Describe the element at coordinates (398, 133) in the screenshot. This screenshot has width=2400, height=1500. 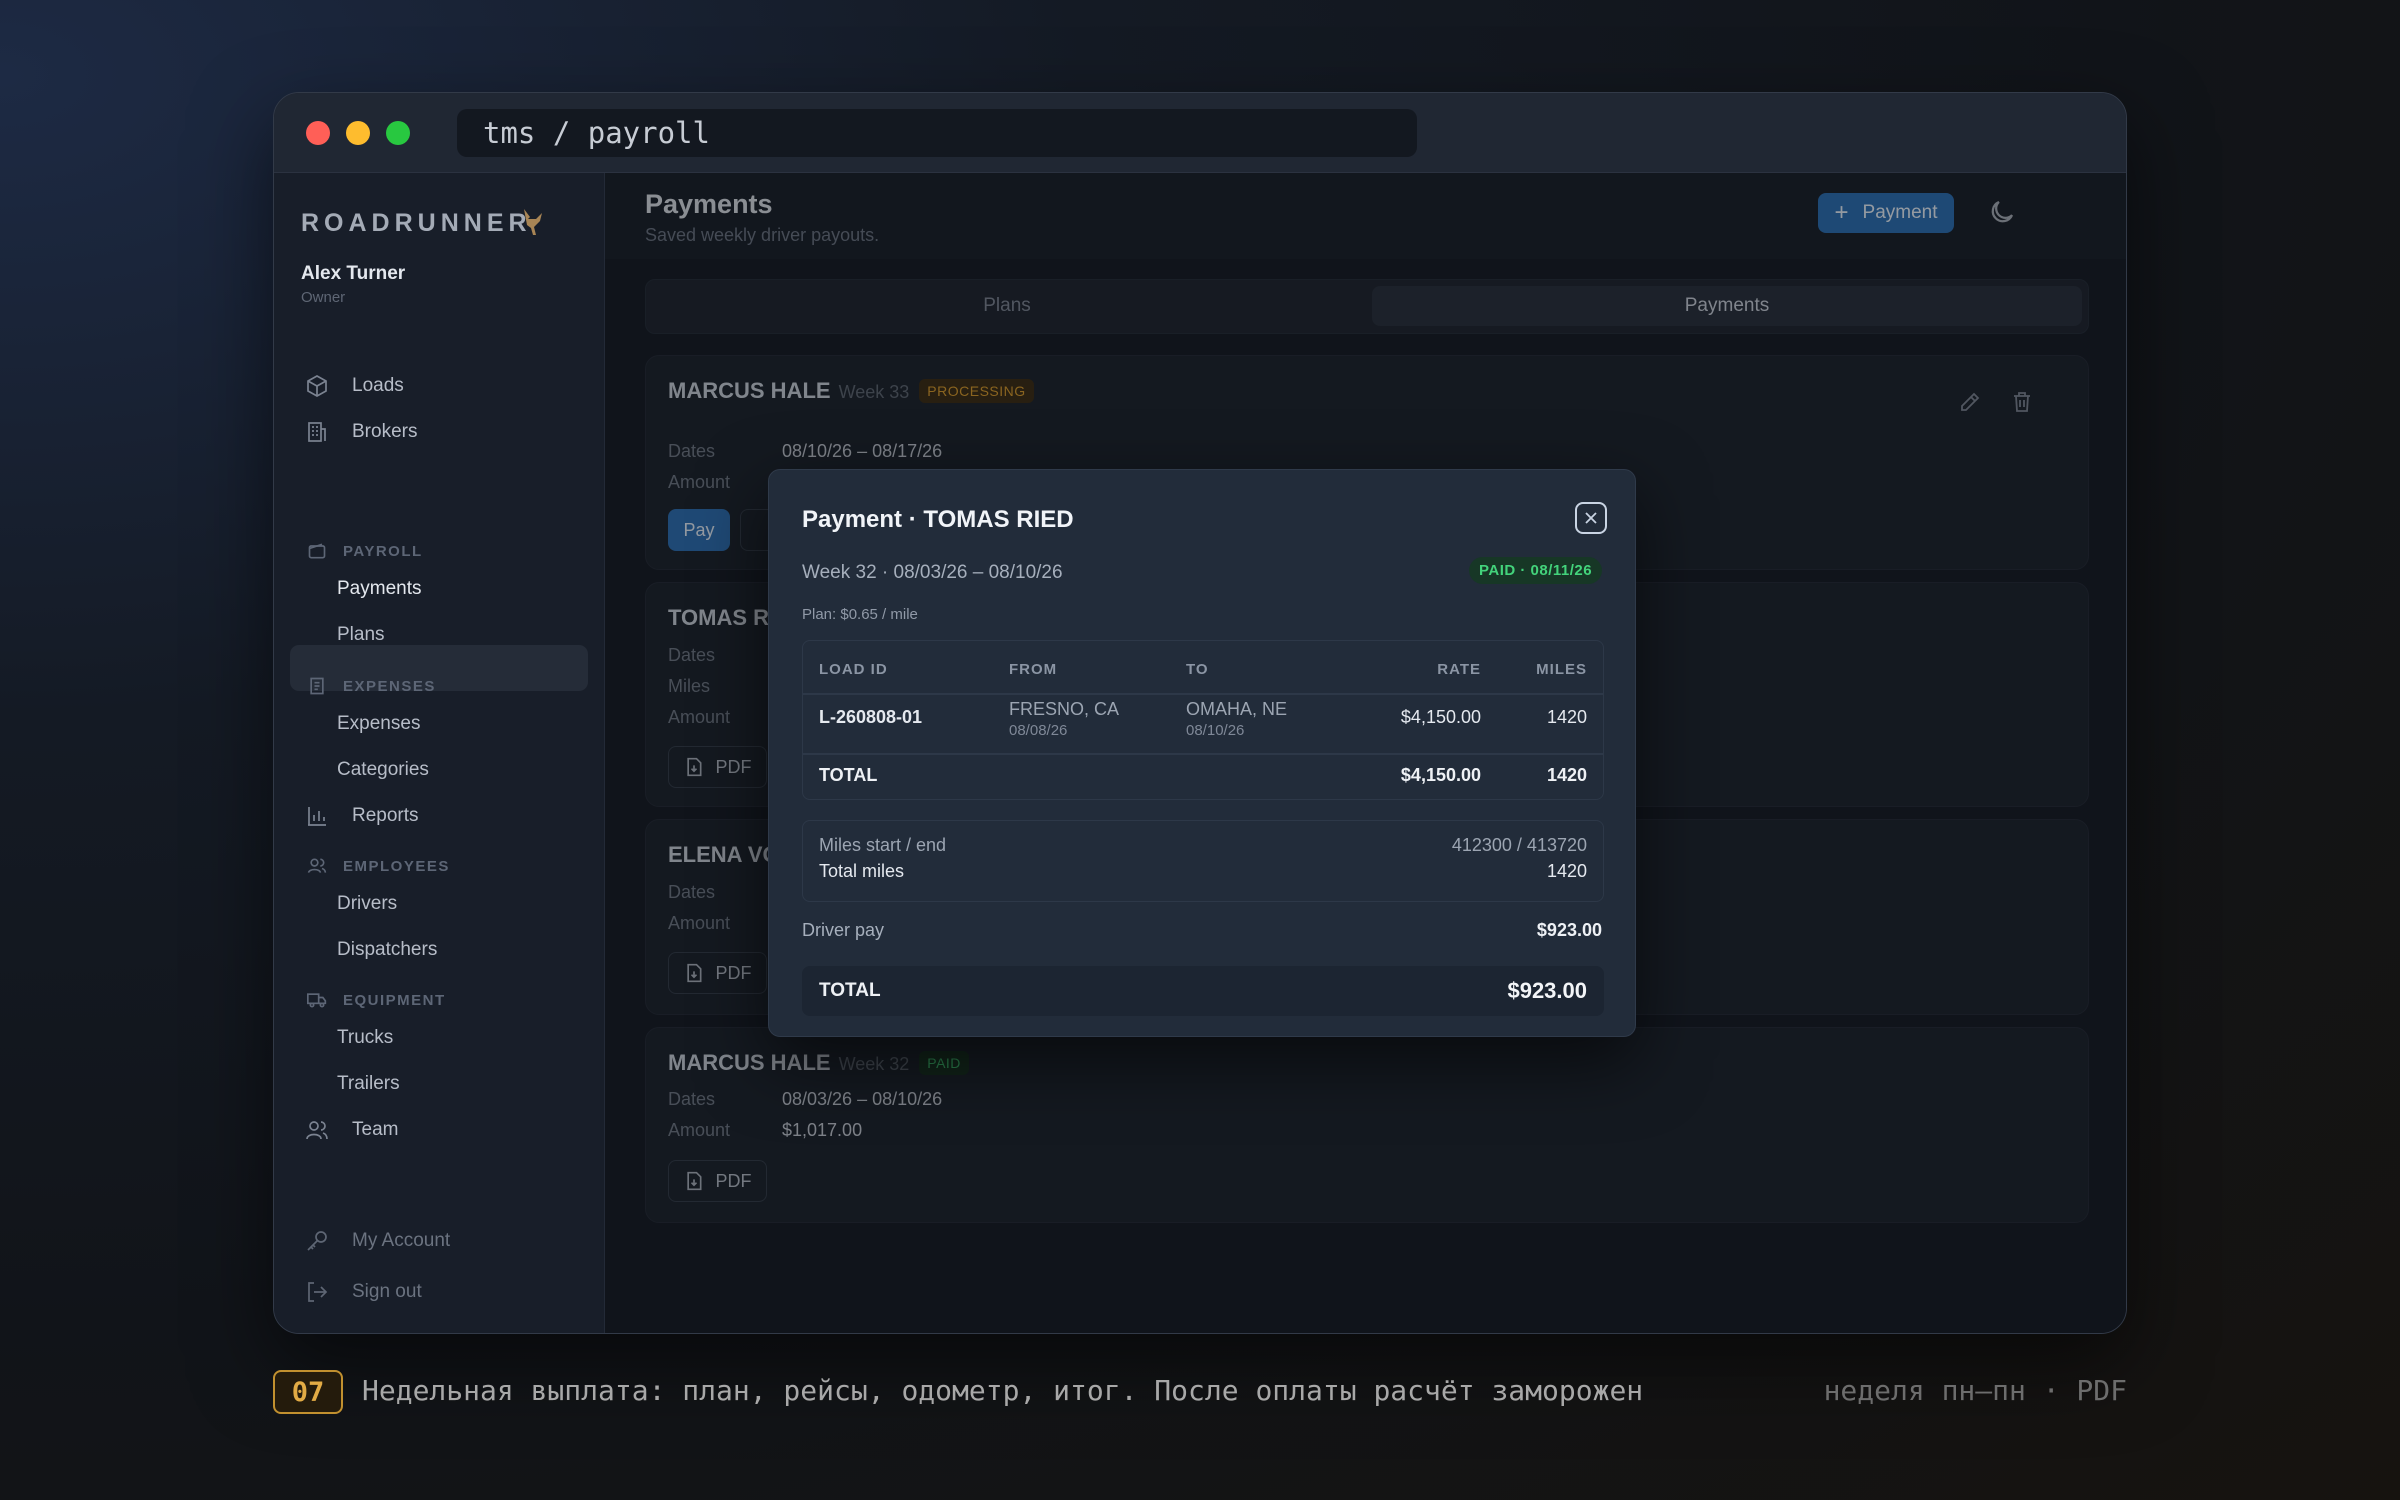
I see `maximize-window-button` at that location.